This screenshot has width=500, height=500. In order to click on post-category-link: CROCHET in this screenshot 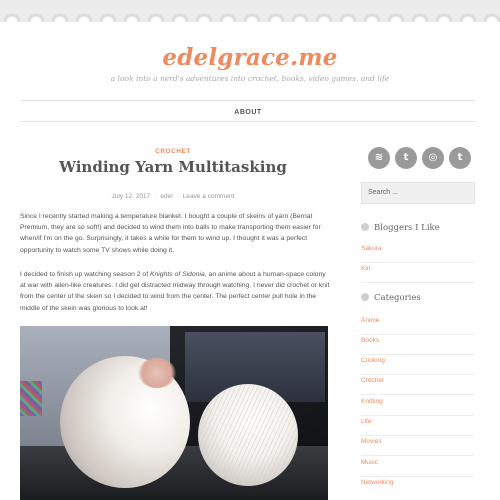, I will do `click(173, 151)`.